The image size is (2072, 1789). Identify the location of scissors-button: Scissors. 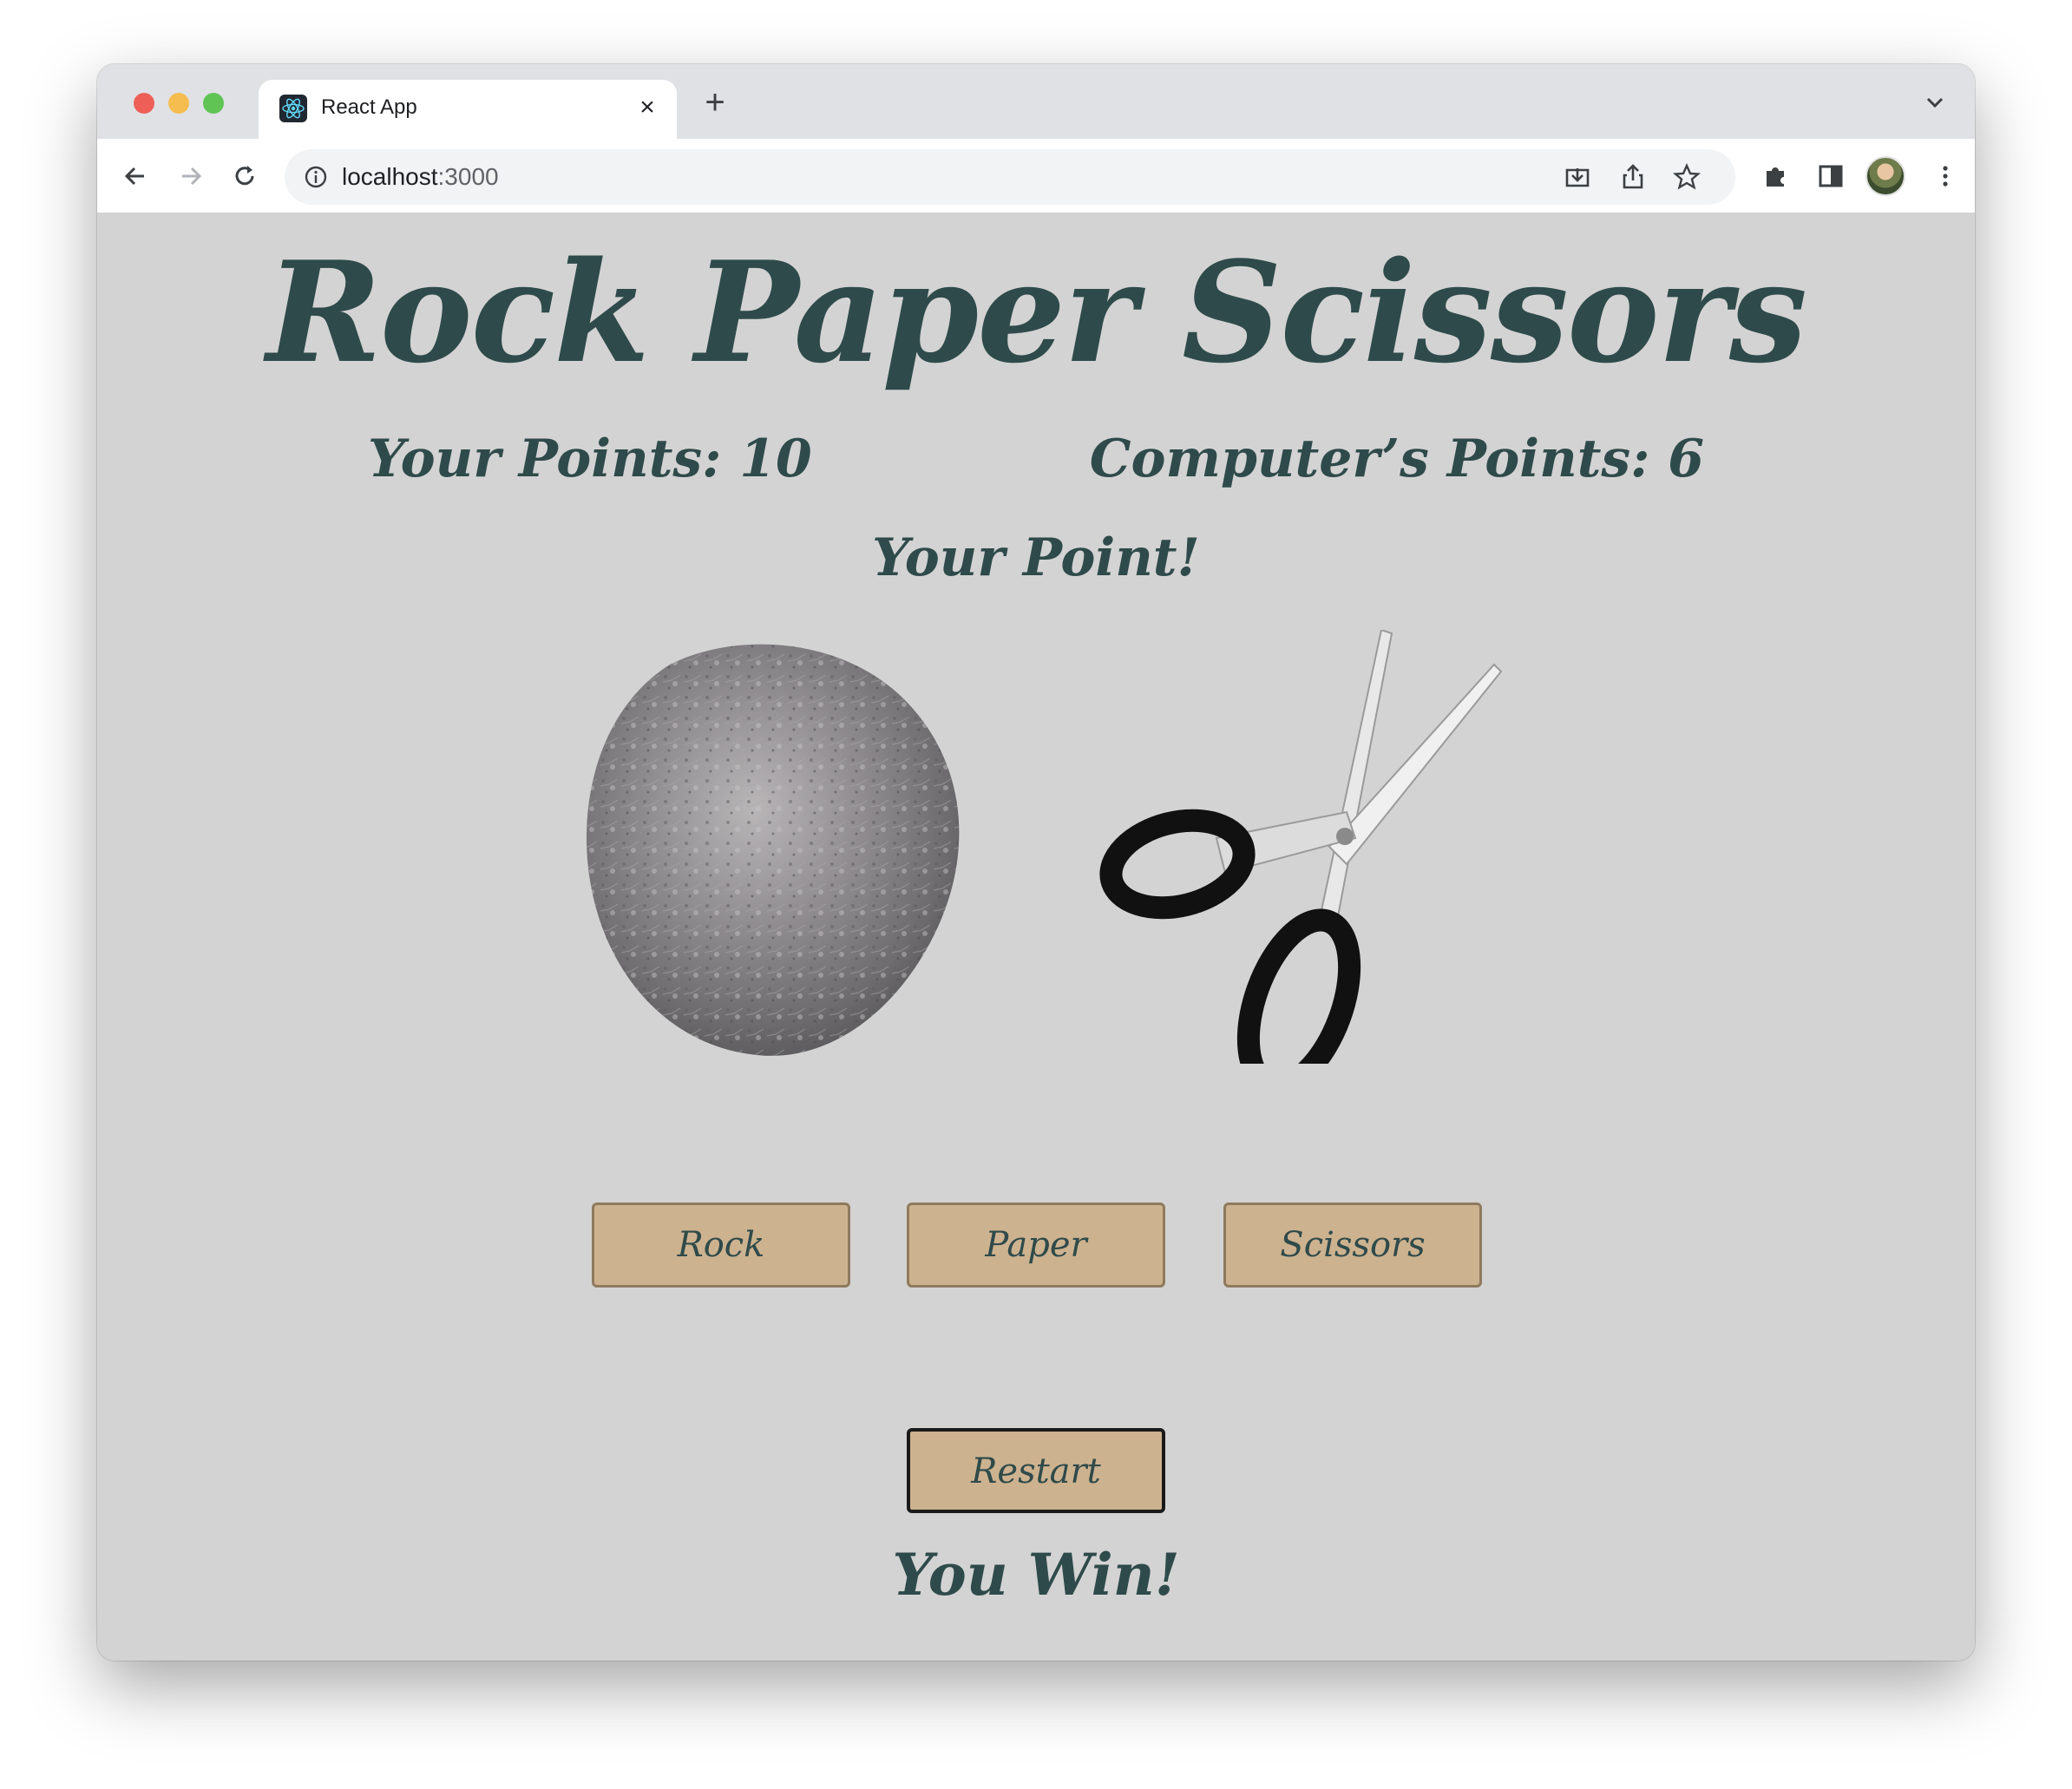
(1352, 1245).